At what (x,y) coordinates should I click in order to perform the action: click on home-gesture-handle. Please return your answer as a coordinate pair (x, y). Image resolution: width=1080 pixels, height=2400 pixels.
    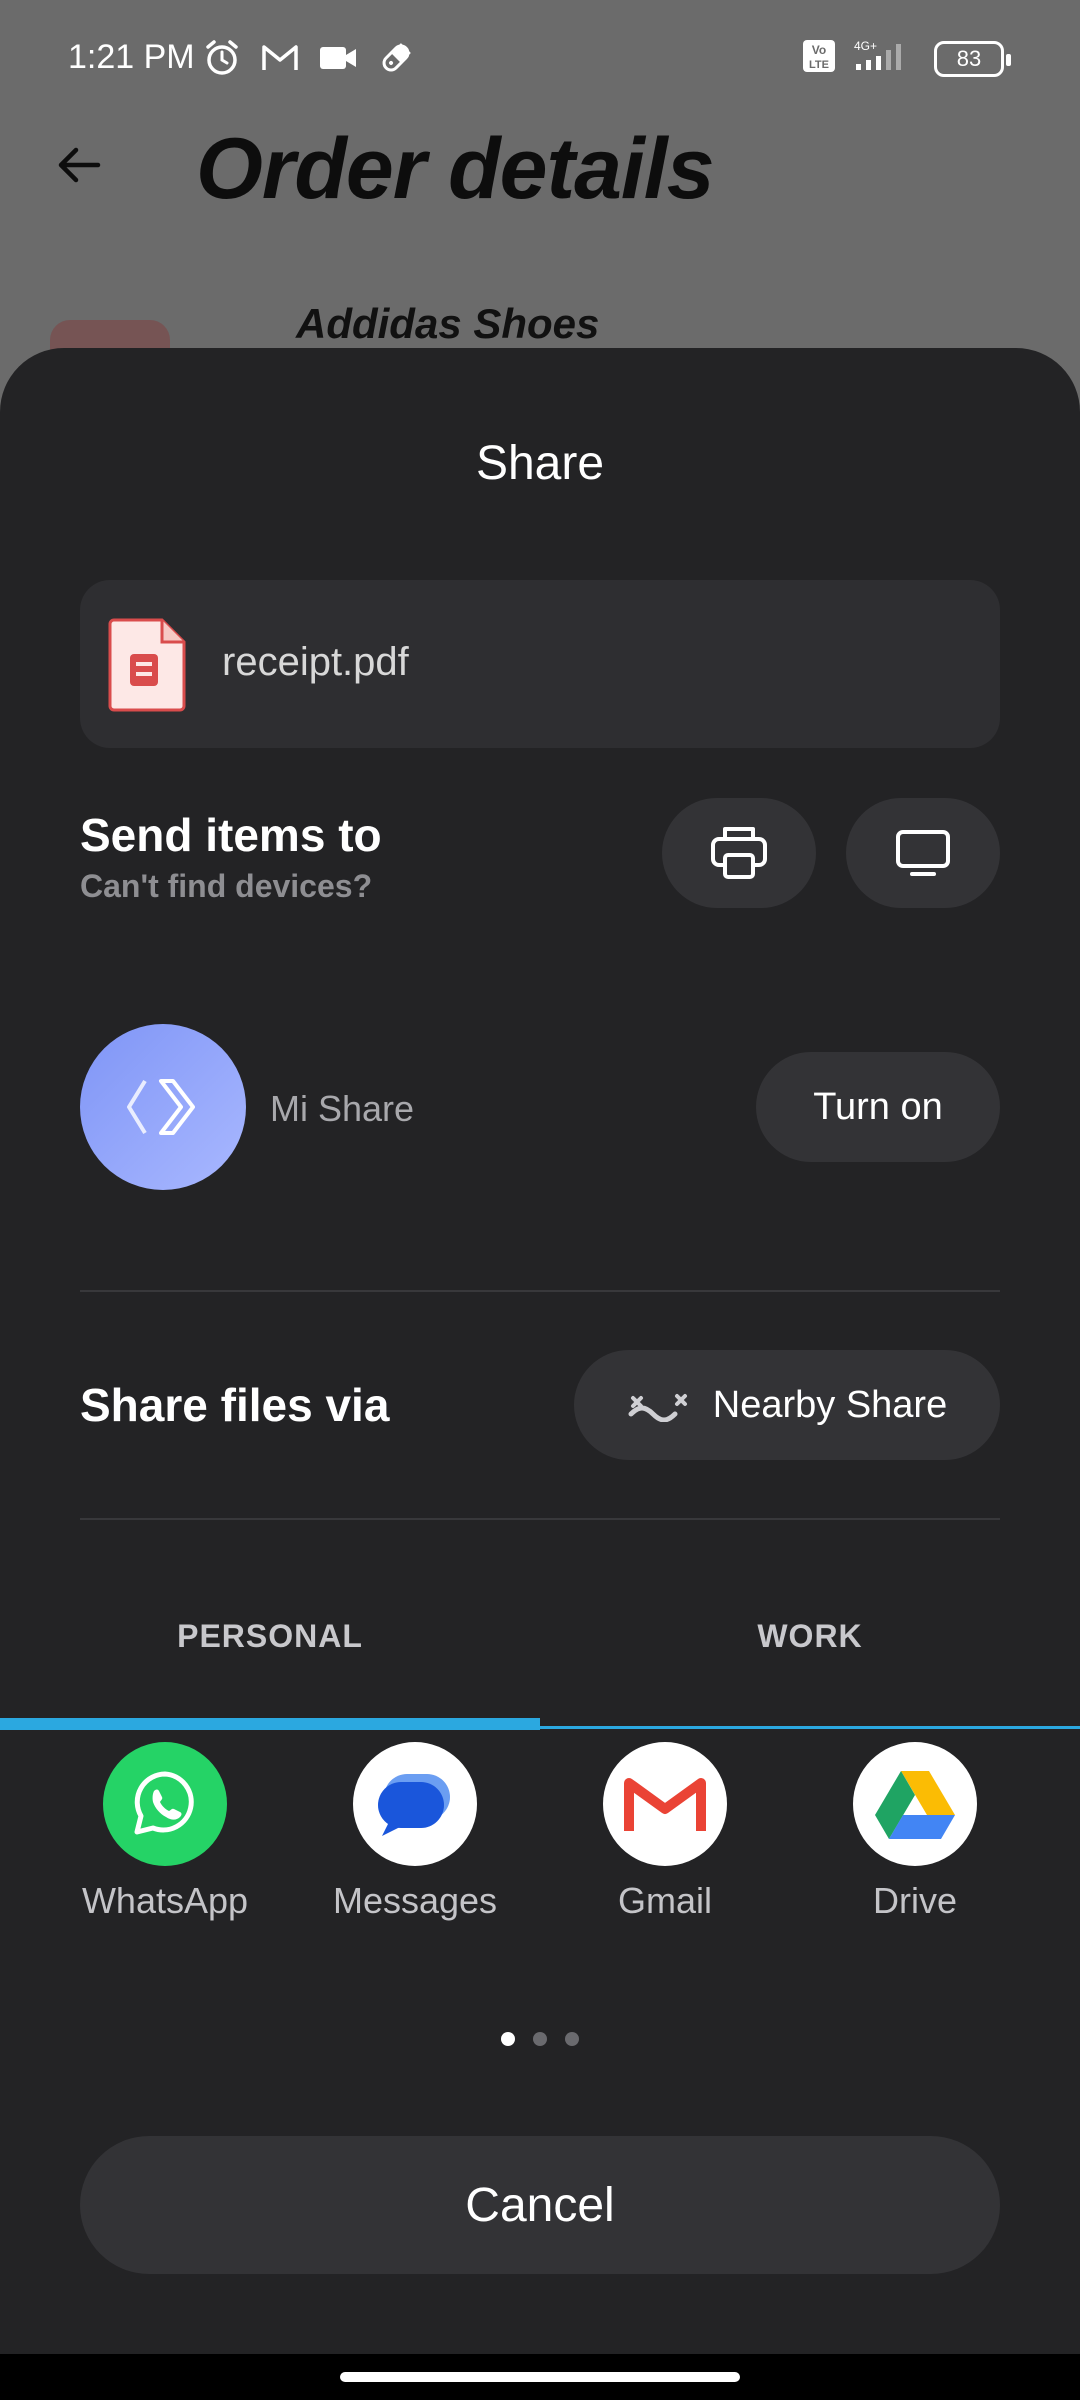
    Looking at the image, I should click on (540, 2377).